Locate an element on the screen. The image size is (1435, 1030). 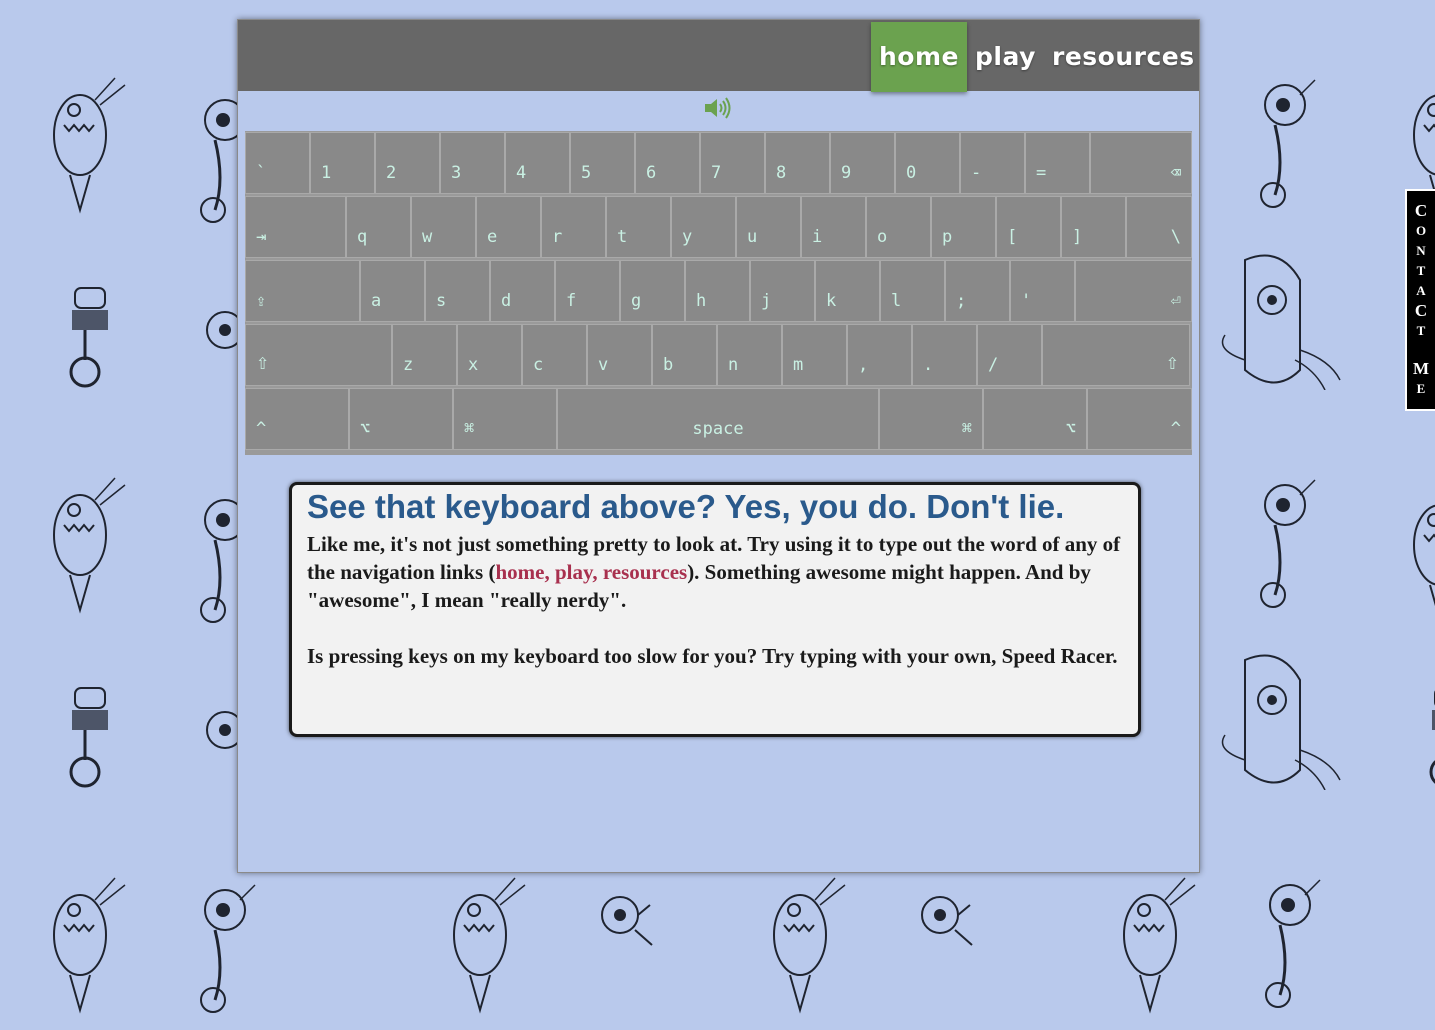
nav-home-link: home is located at coordinates (919, 57).